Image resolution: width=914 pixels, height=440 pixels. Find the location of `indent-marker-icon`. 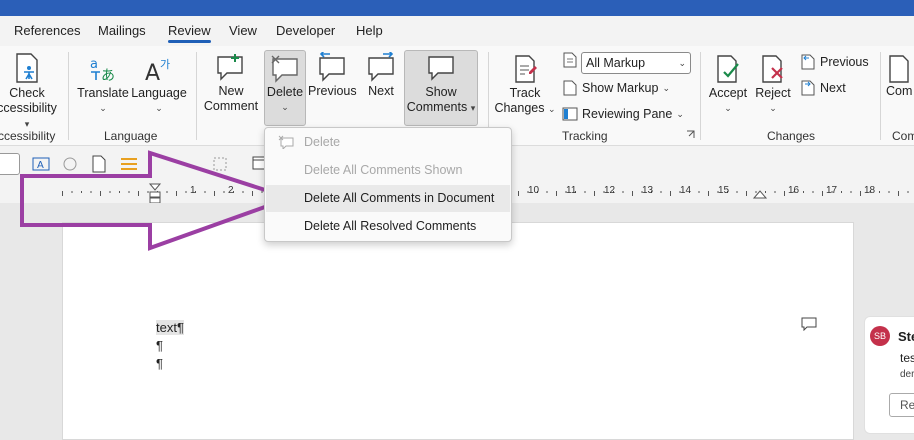

indent-marker-icon is located at coordinates (155, 194).